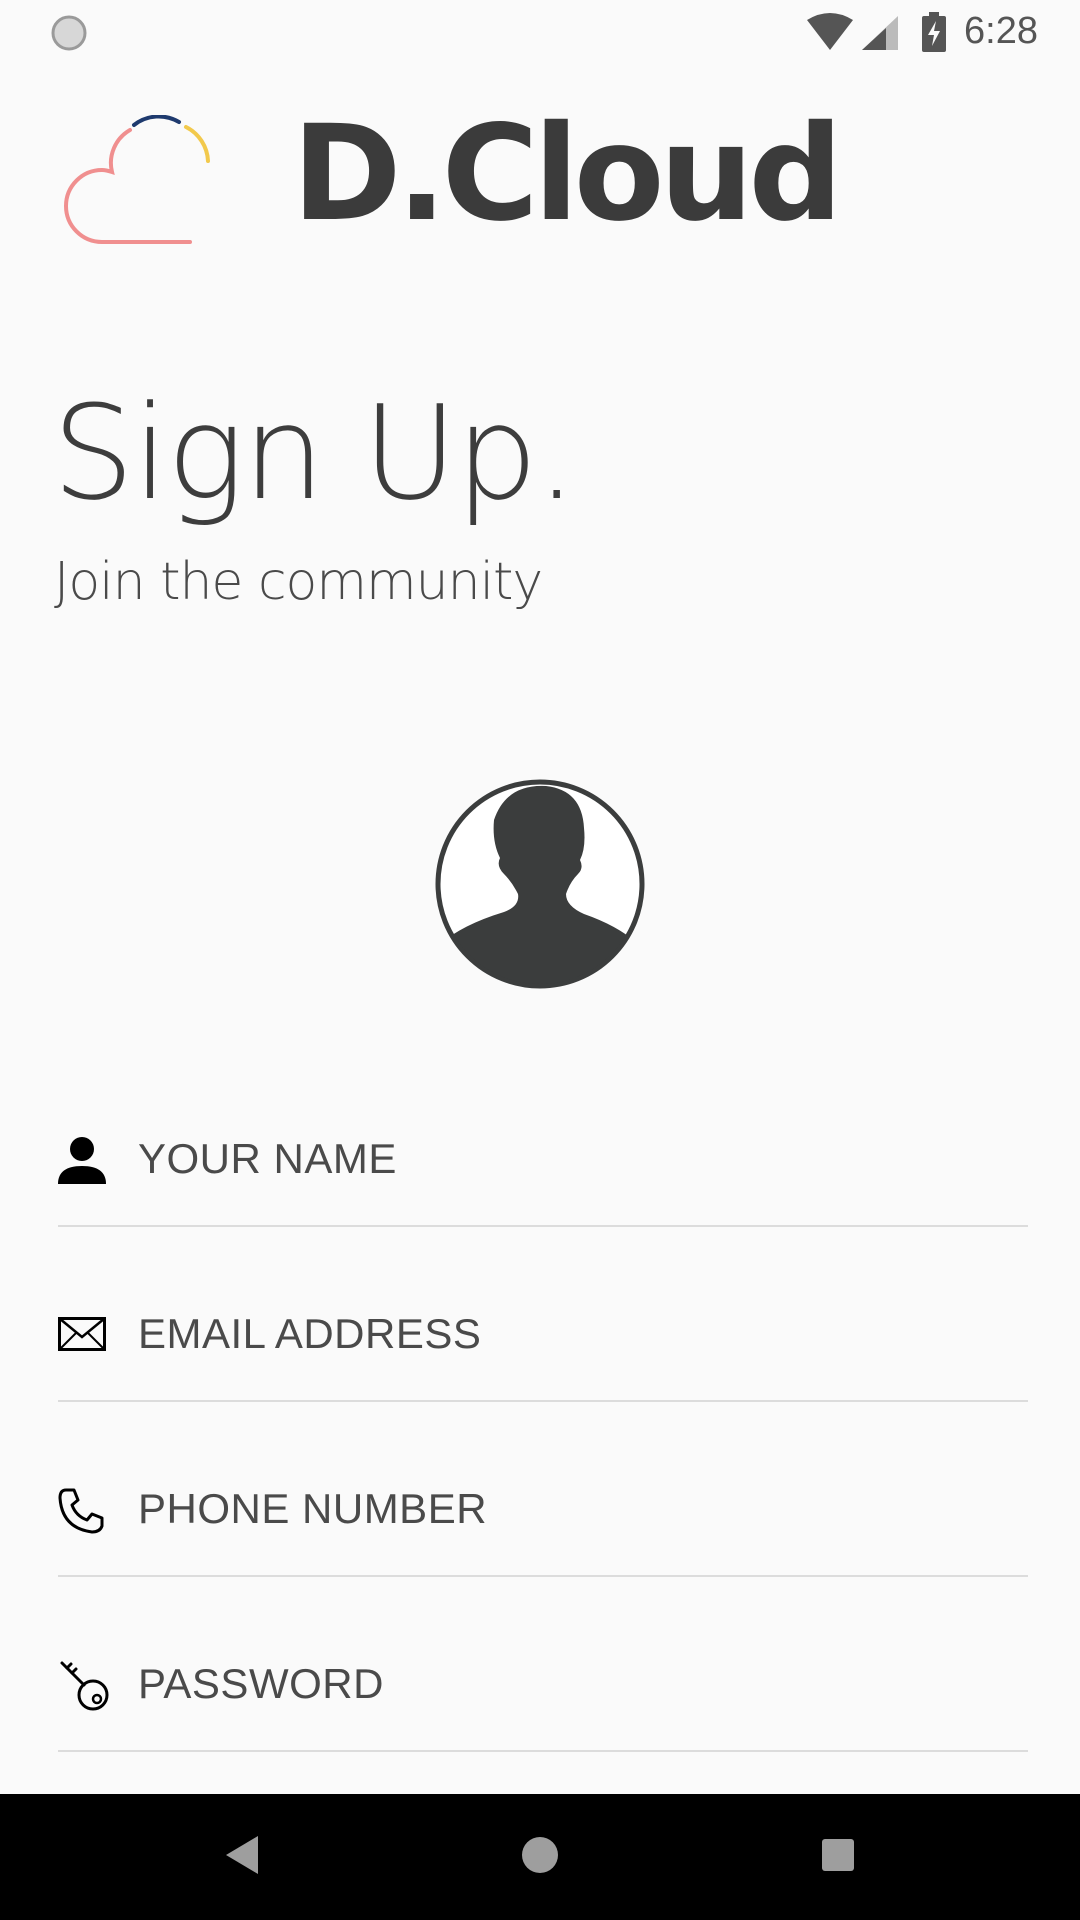  Describe the element at coordinates (567, 174) in the screenshot. I see `brand-name: D.Cloud` at that location.